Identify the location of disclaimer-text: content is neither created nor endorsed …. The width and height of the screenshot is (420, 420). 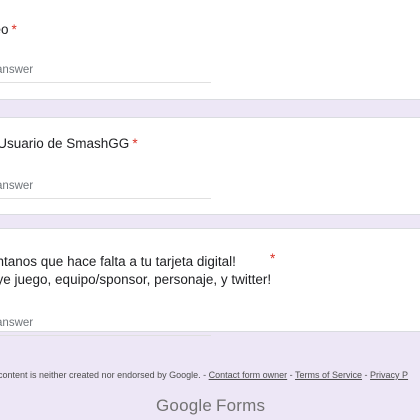
(104, 375).